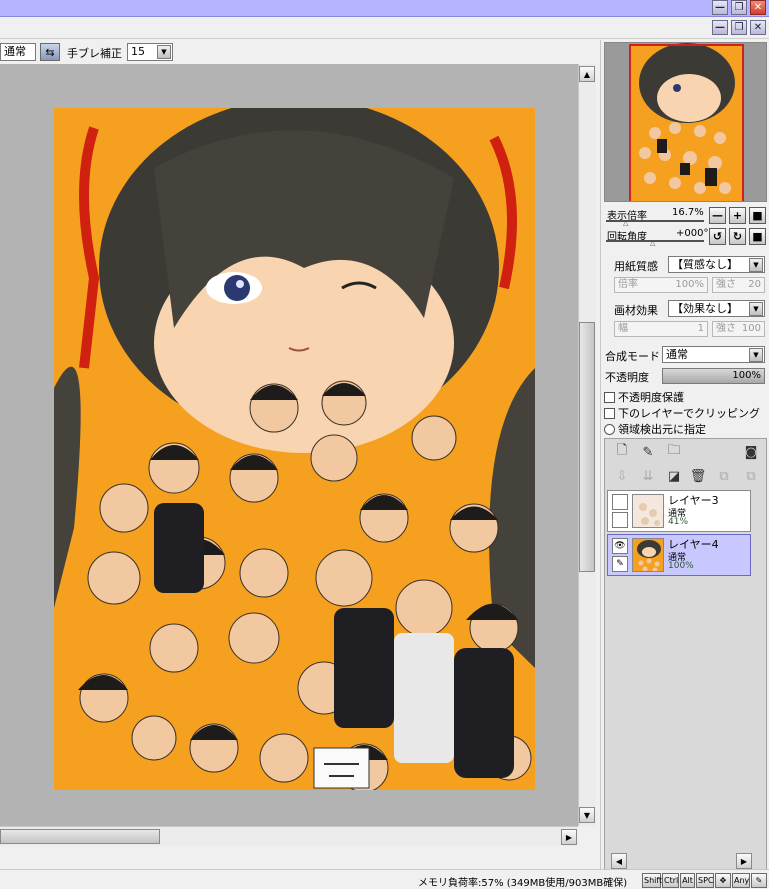 The width and height of the screenshot is (769, 889). What do you see at coordinates (622, 476) in the screenshot?
I see `transfer-down-button: ⇩` at bounding box center [622, 476].